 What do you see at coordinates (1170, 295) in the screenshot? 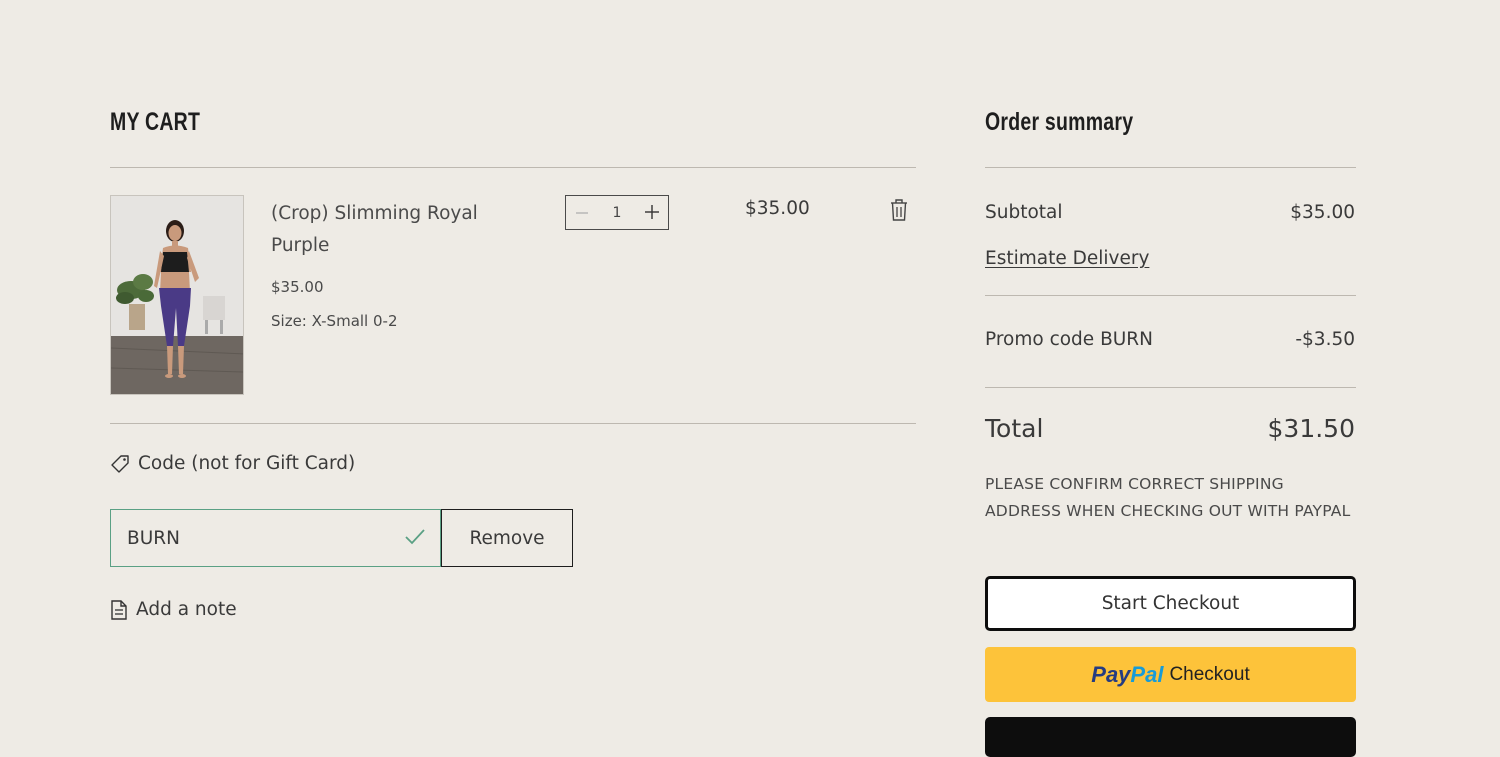
I see `subtotal-divider` at bounding box center [1170, 295].